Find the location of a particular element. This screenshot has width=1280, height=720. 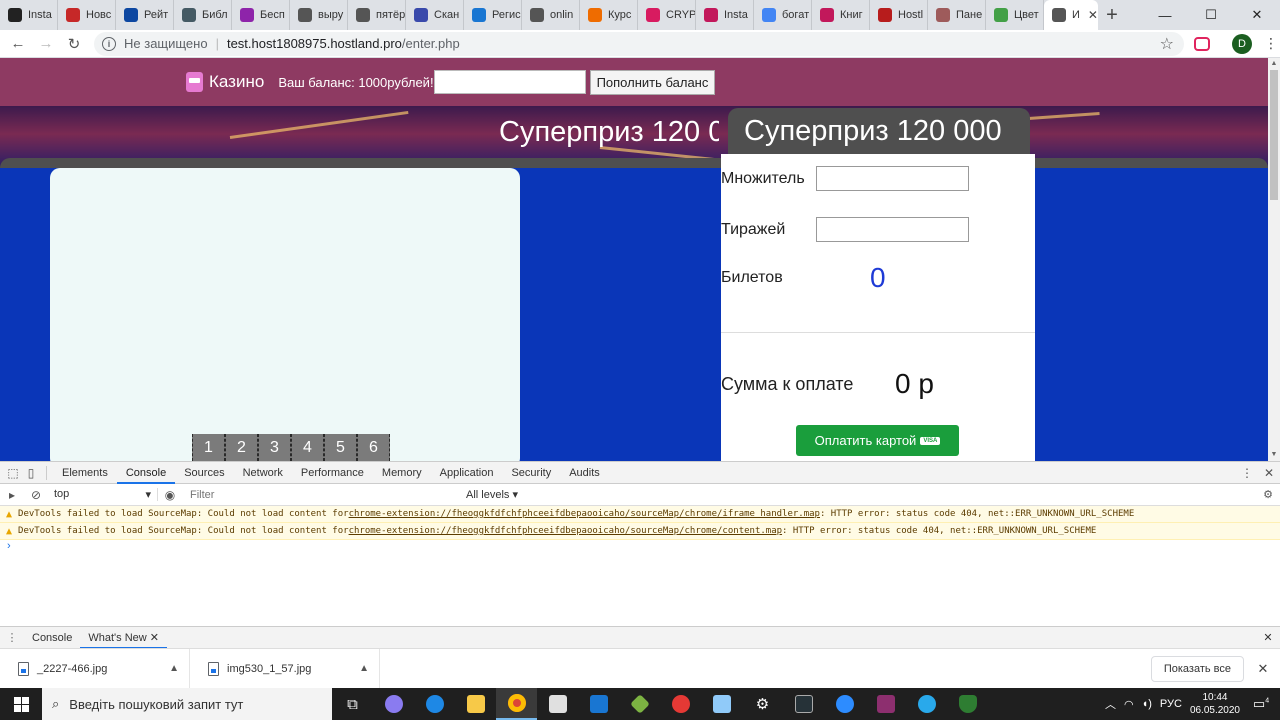

chevron-up-icon: ▲ is located at coordinates (364, 668).